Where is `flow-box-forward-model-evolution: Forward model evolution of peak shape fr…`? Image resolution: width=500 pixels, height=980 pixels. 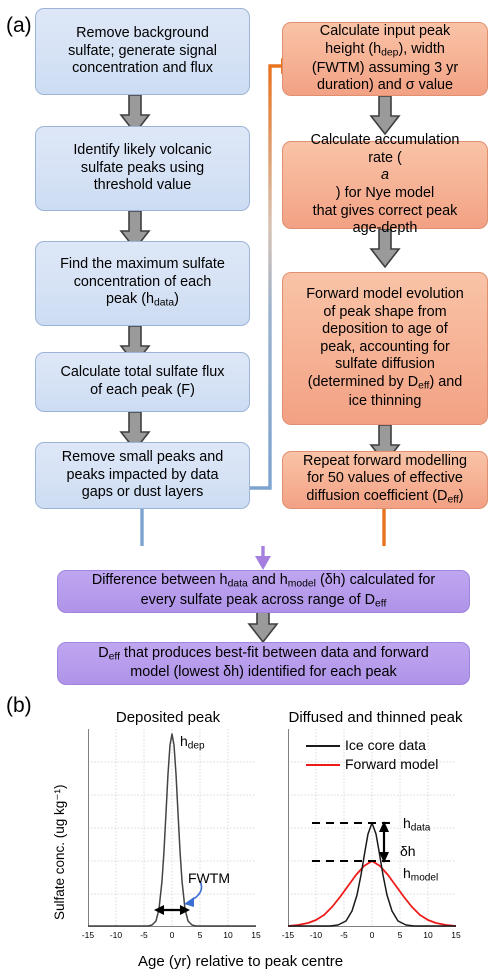
flow-box-forward-model-evolution: Forward model evolution of peak shape fr… is located at coordinates (385, 348).